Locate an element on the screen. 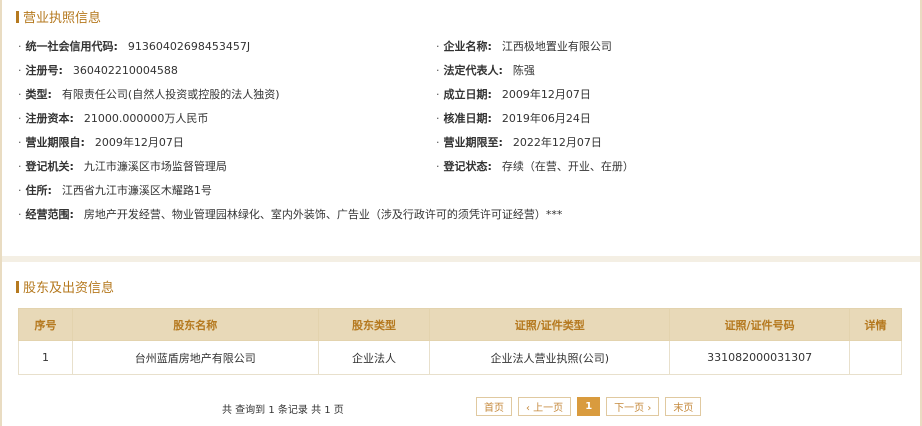  field-address: · 住所: 江西省九江市濂溪区木耀路1号 is located at coordinates (115, 190).